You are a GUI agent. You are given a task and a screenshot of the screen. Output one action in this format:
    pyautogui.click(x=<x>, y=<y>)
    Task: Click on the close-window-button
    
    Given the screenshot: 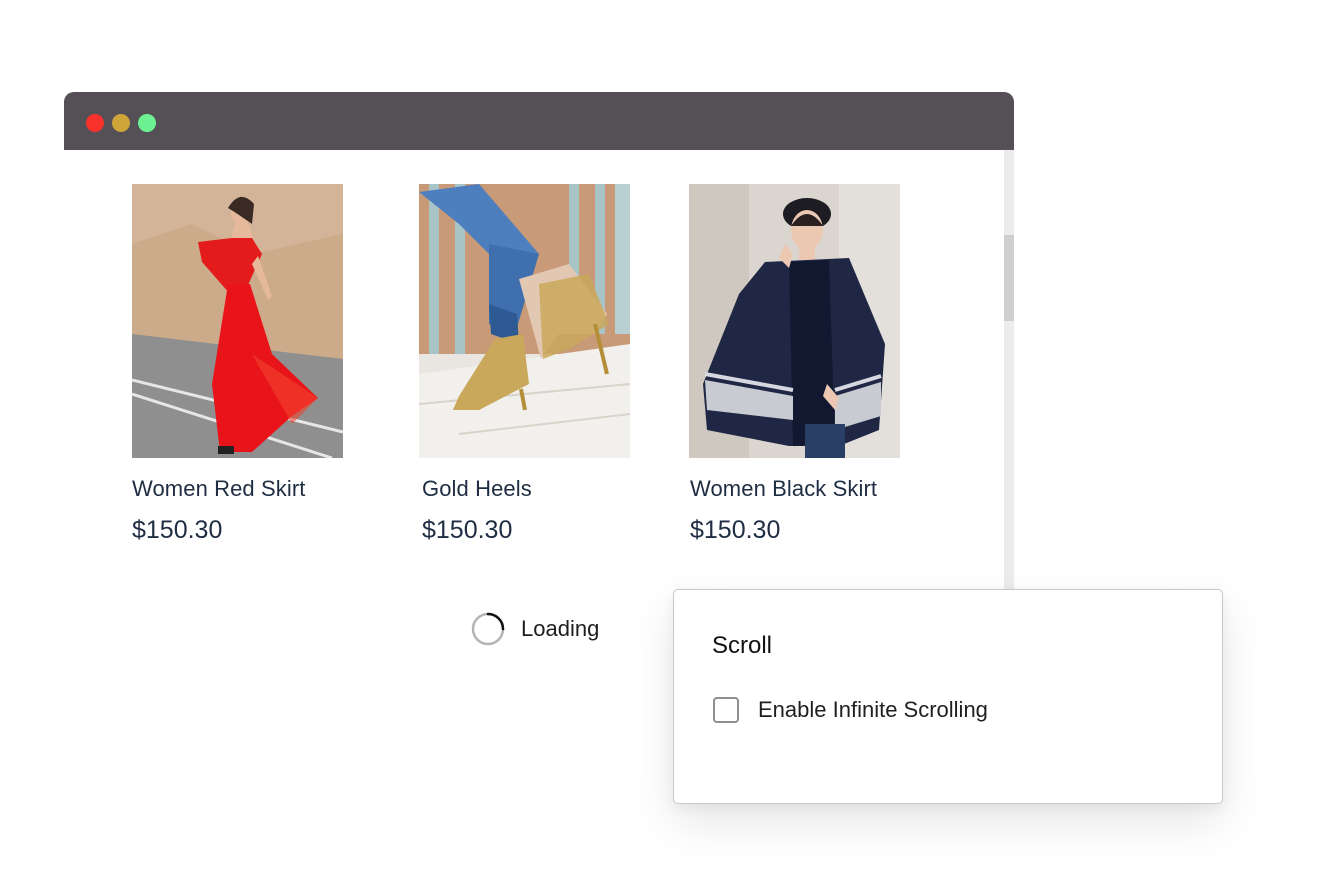 What is the action you would take?
    pyautogui.click(x=95, y=123)
    